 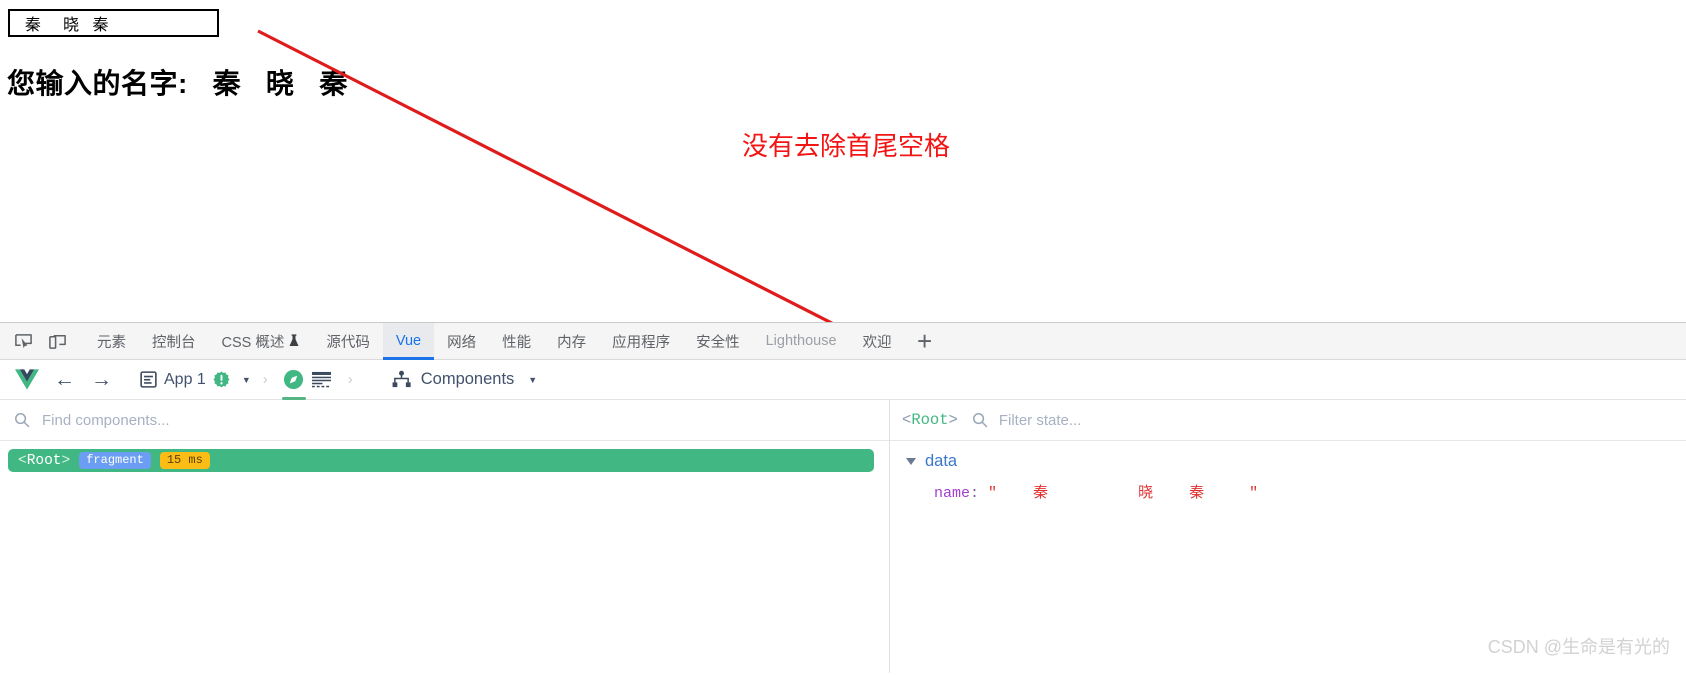 I want to click on component-search-input, so click(x=434, y=420).